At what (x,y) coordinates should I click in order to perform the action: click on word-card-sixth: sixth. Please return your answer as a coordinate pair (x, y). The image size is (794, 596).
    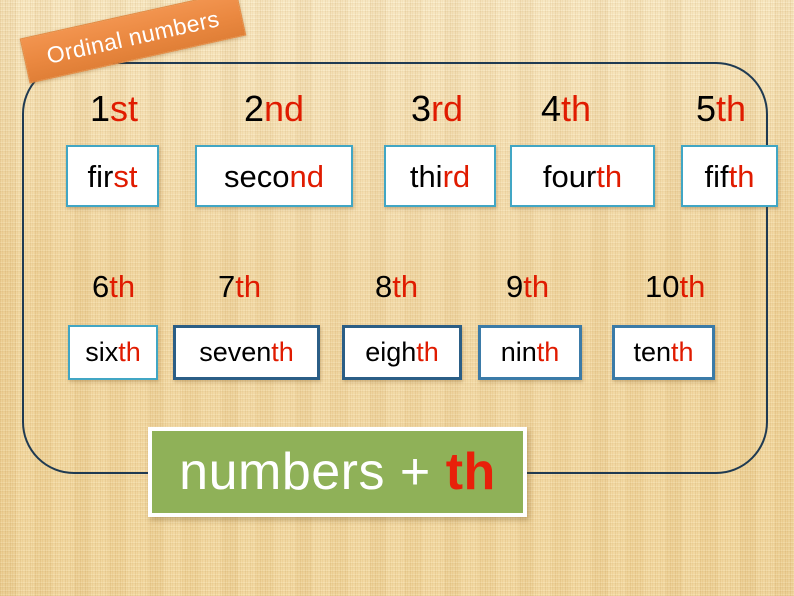
    Looking at the image, I should click on (113, 352).